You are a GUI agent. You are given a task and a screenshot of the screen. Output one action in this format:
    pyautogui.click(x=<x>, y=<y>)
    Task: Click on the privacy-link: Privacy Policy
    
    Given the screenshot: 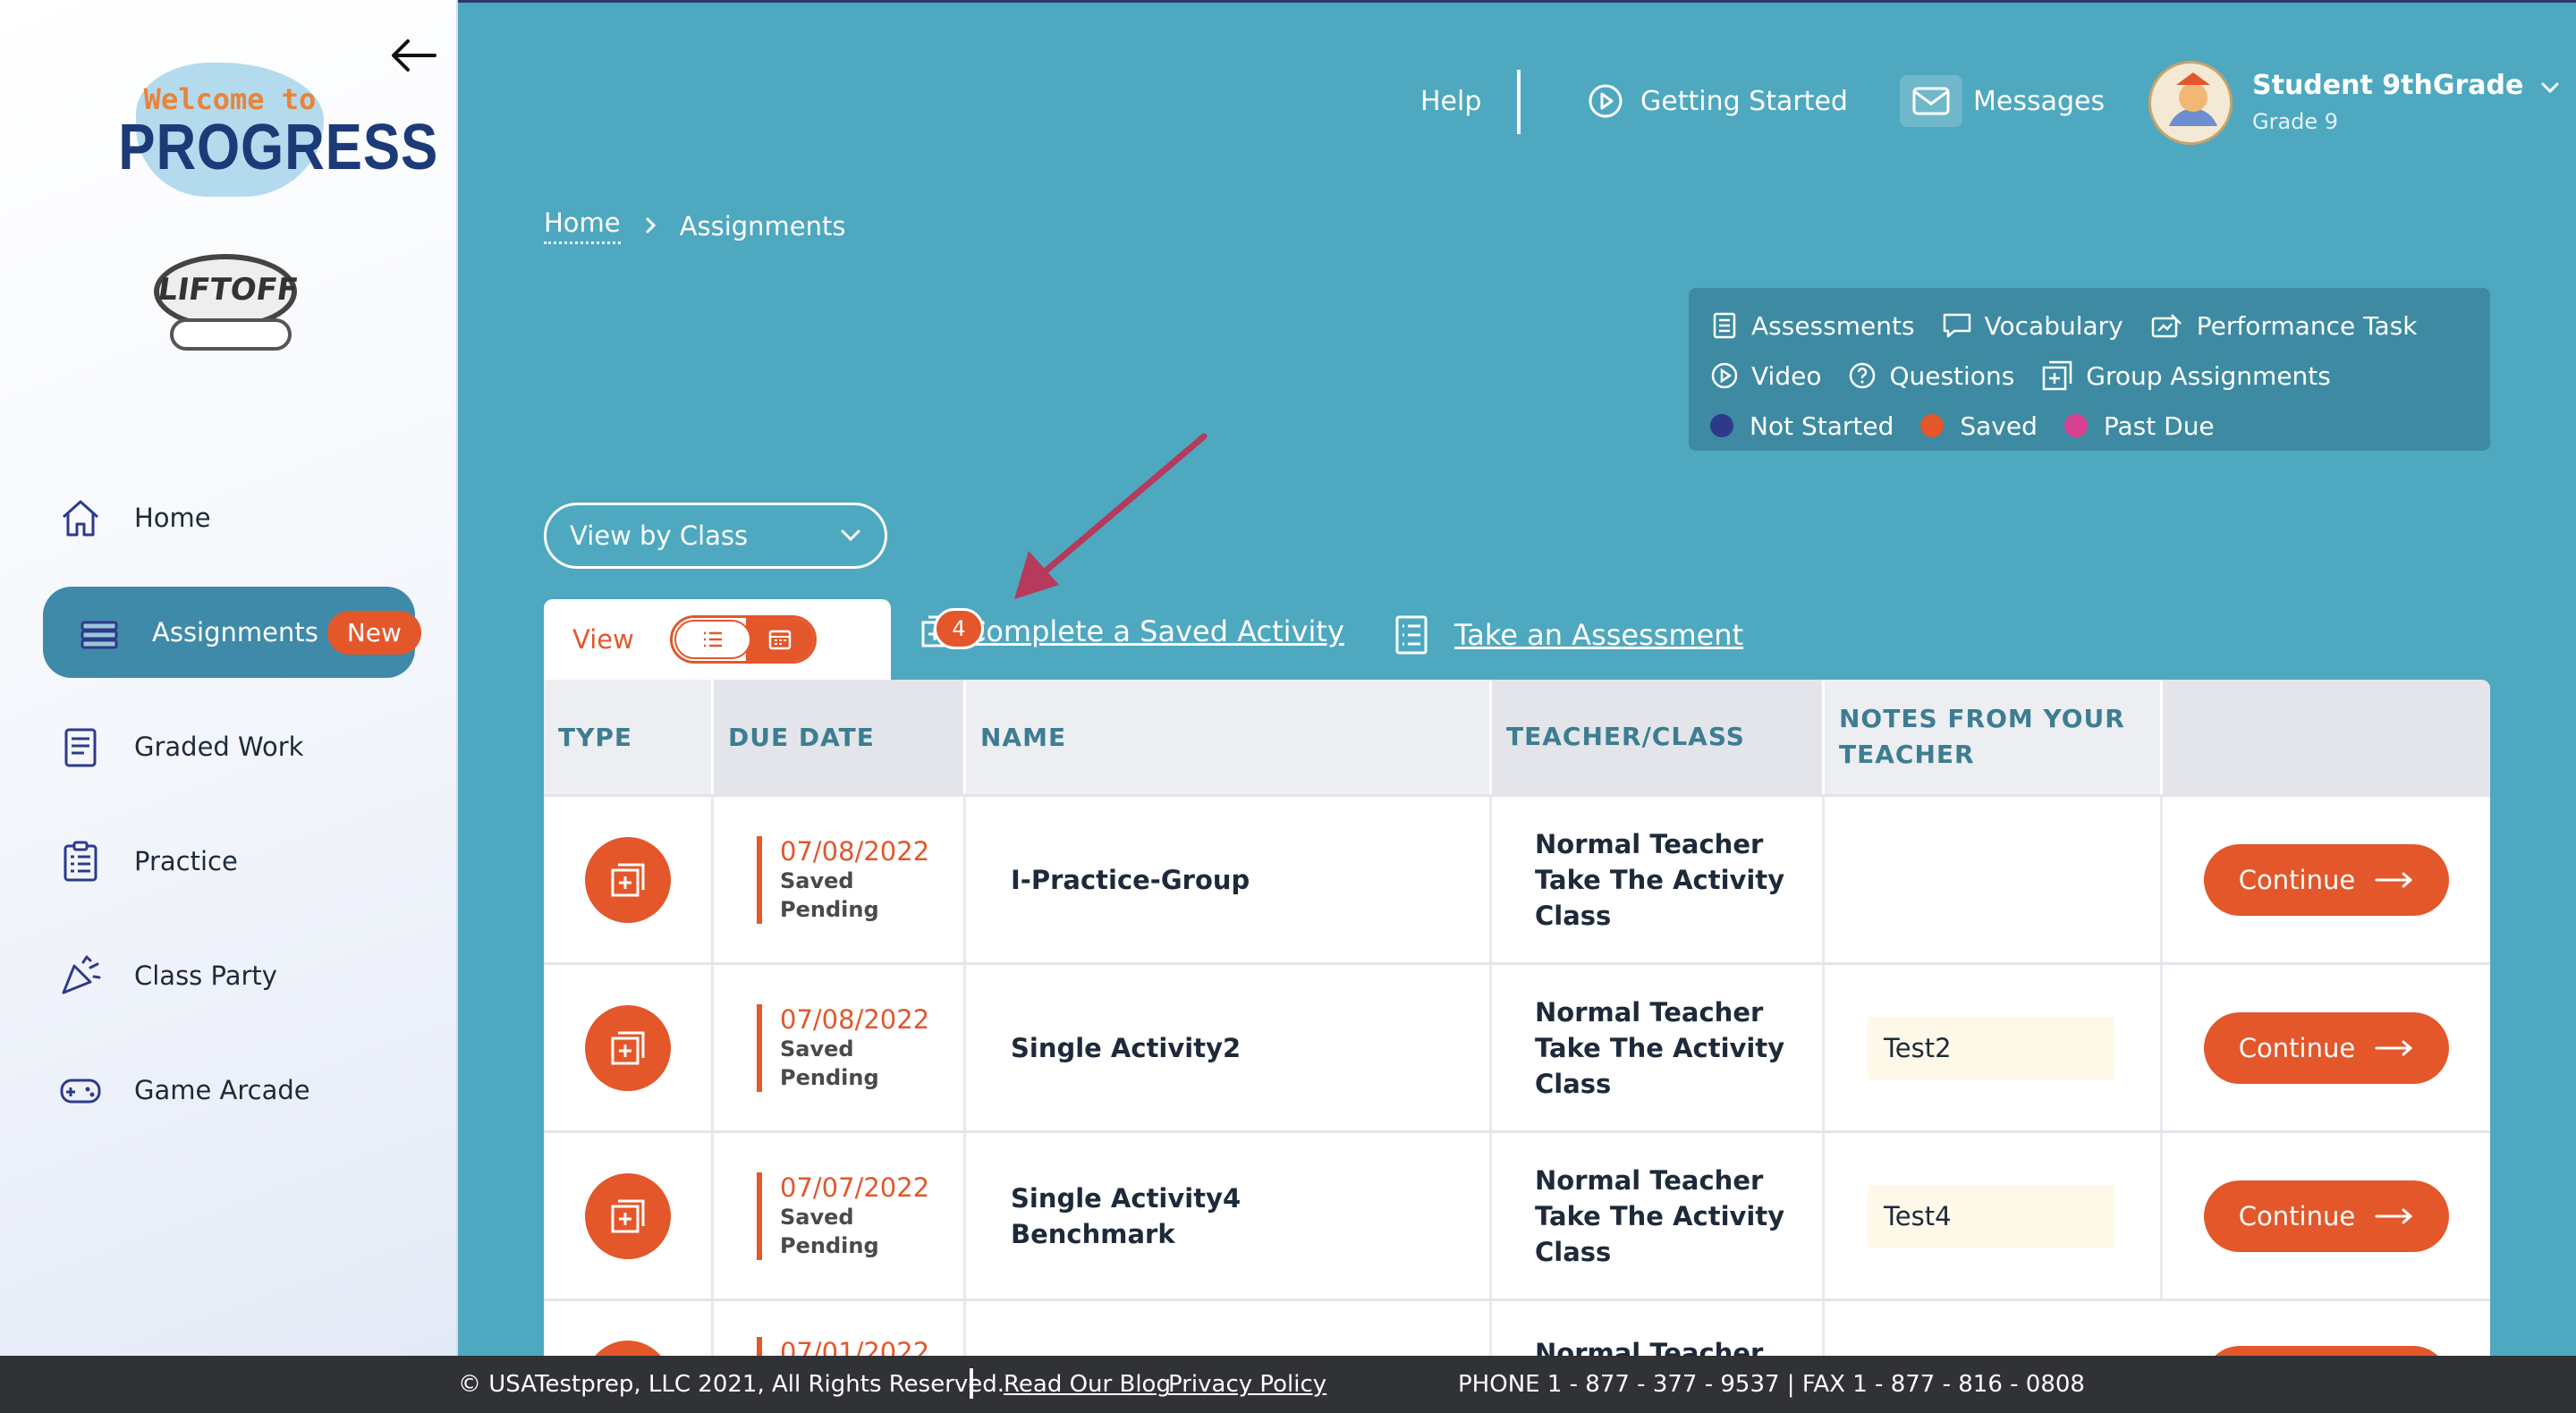 What is the action you would take?
    pyautogui.click(x=1247, y=1384)
    